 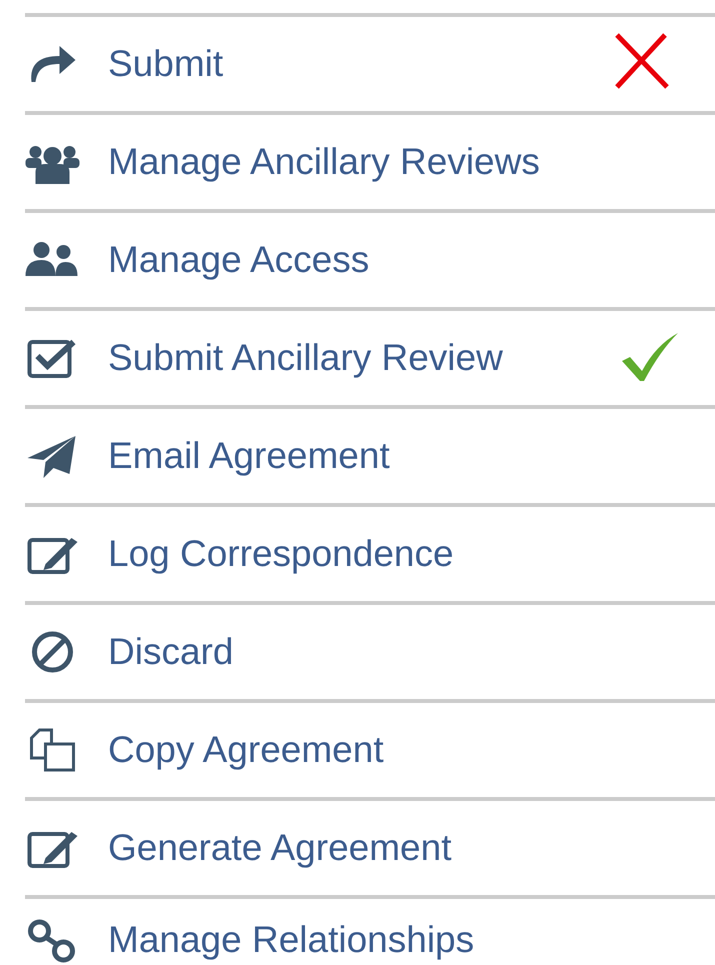 I want to click on menu-item: Generate Agreement, so click(x=280, y=848).